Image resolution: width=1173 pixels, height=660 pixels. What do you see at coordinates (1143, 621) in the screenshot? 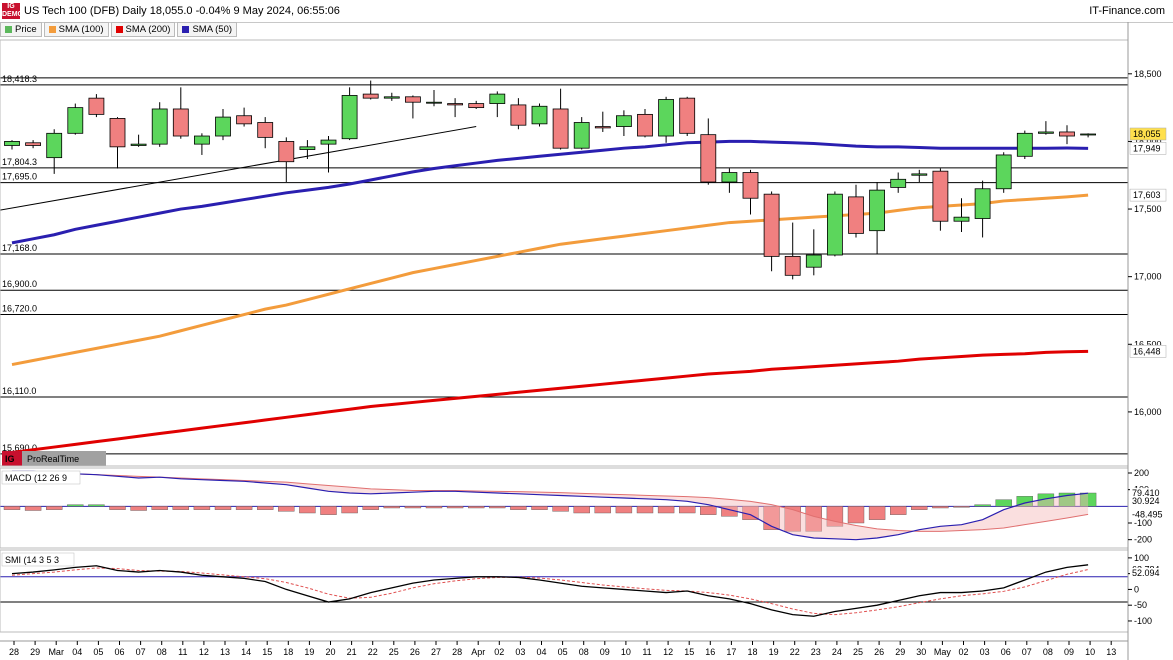
I see `y-tick-label: -100` at bounding box center [1143, 621].